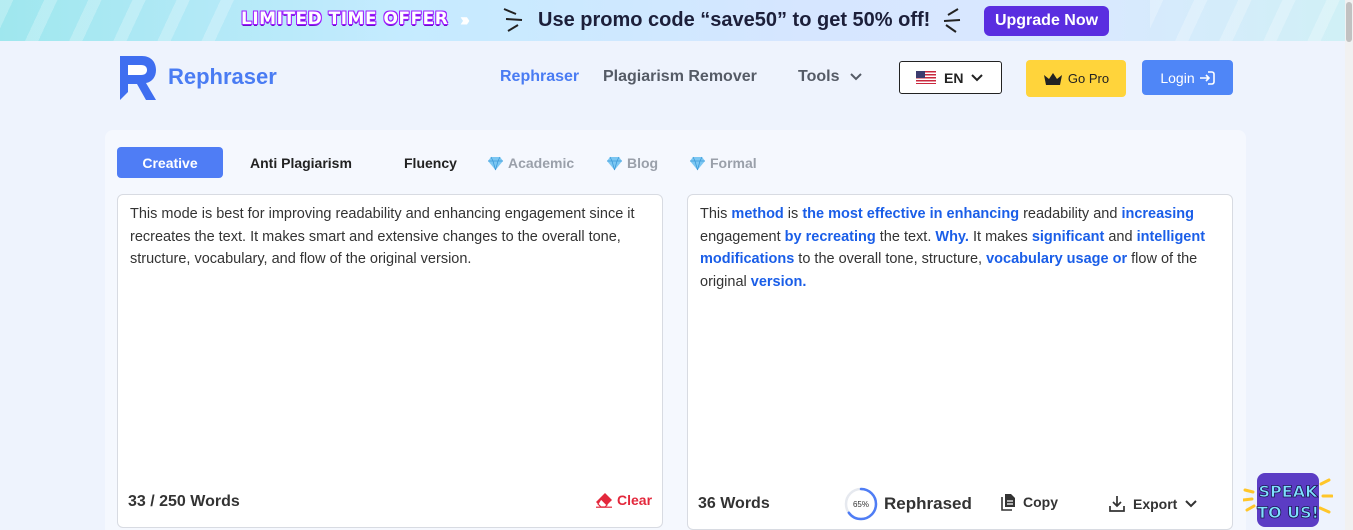 The width and height of the screenshot is (1353, 530). Describe the element at coordinates (733, 163) in the screenshot. I see `tab-formal-label: Formal` at that location.